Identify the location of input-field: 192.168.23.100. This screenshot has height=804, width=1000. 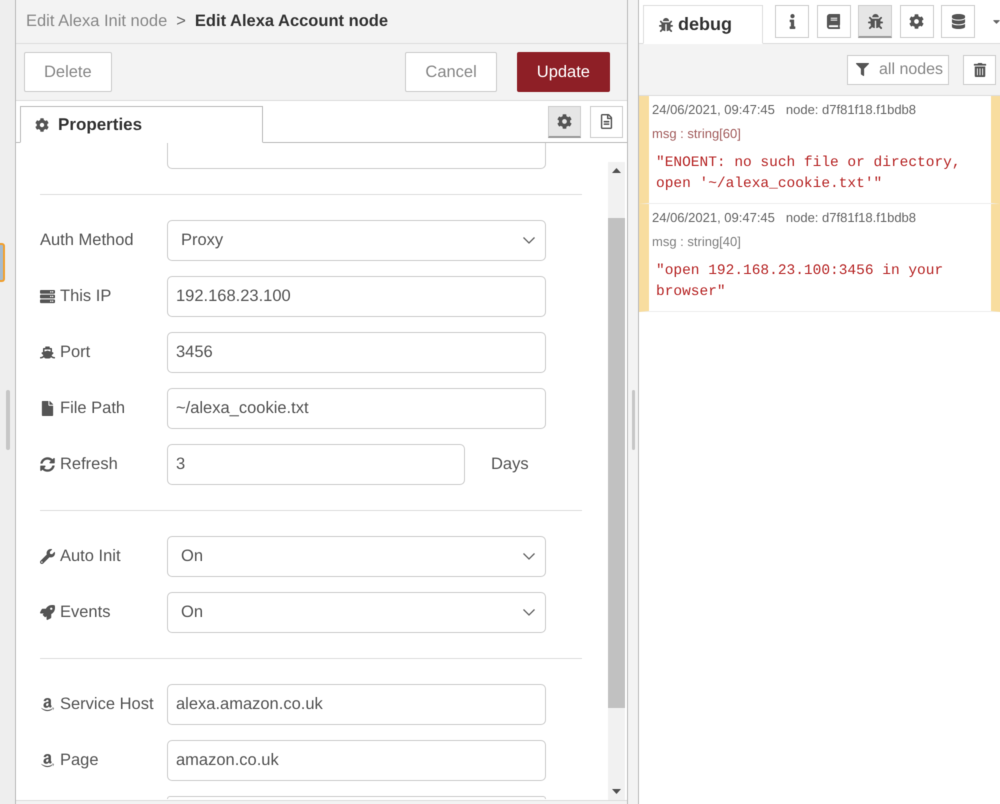
(356, 296).